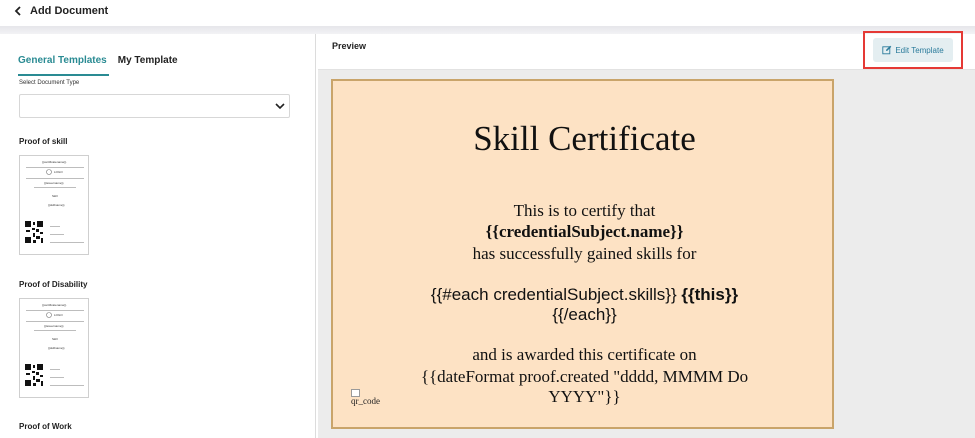  Describe the element at coordinates (69, 11) in the screenshot. I see `page-title: Add Document` at that location.